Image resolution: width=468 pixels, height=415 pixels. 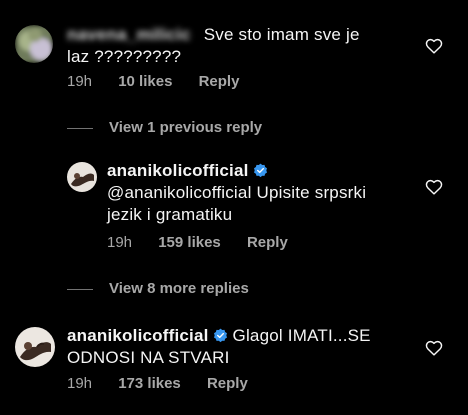 I want to click on comment-body-line1: Sve sto imam sve je, so click(x=281, y=34).